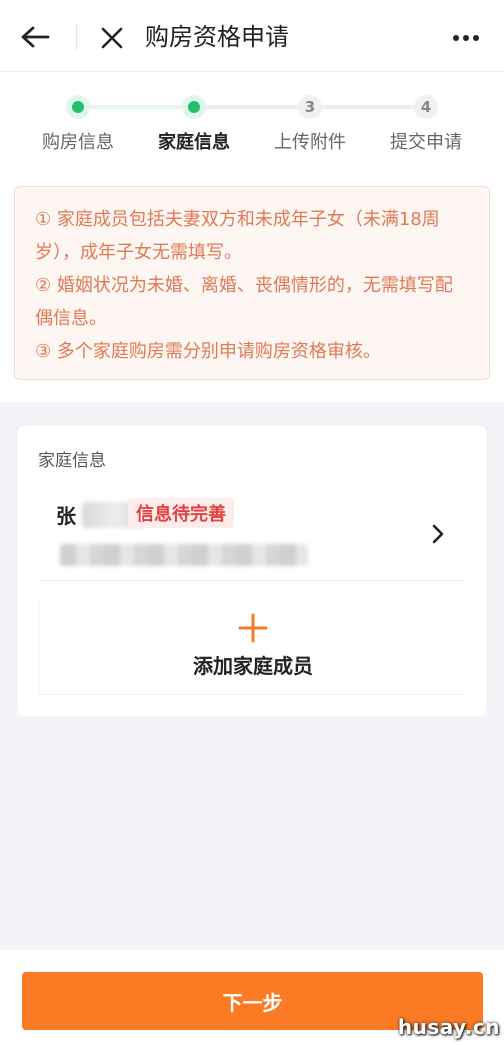 This screenshot has width=504, height=1045. I want to click on chevron-right-icon, so click(438, 534).